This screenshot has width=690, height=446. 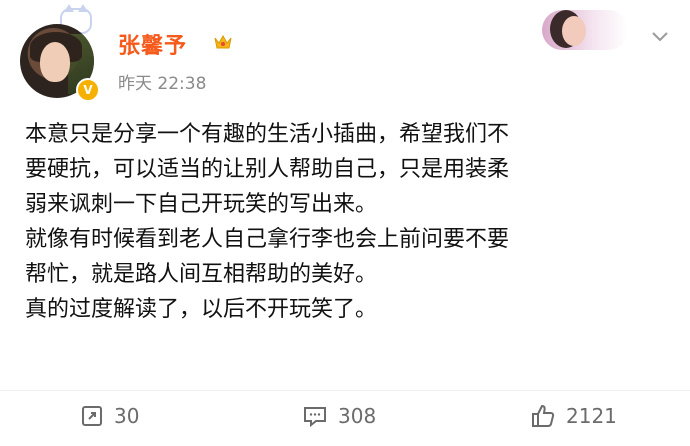 I want to click on post-text-line: 要硬抗，可以适当的让别人帮助自己，只是用装柔, so click(x=267, y=169).